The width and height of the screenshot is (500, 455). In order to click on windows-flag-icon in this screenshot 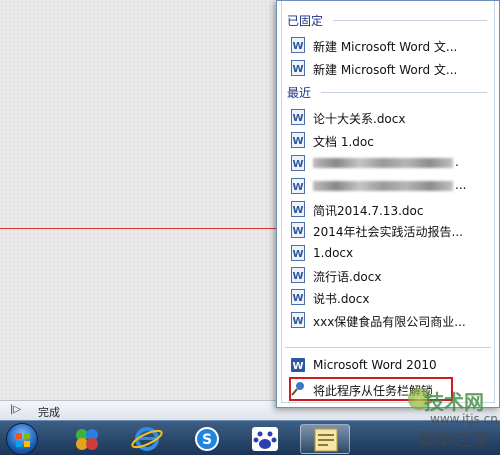, I will do `click(23, 440)`.